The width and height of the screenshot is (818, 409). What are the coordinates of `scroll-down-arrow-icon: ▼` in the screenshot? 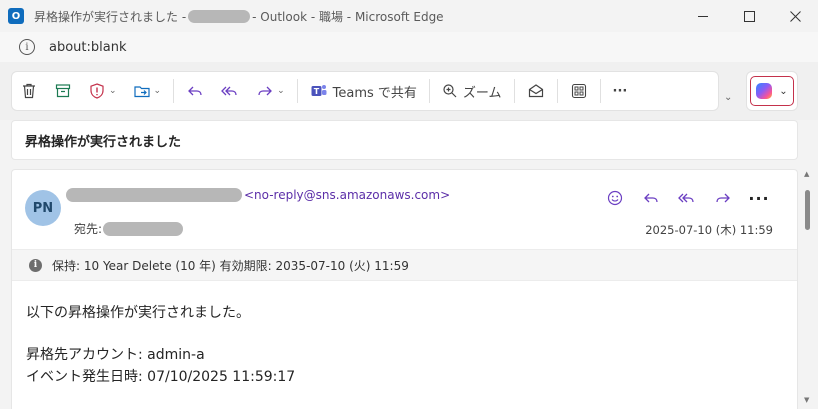 It's located at (806, 400).